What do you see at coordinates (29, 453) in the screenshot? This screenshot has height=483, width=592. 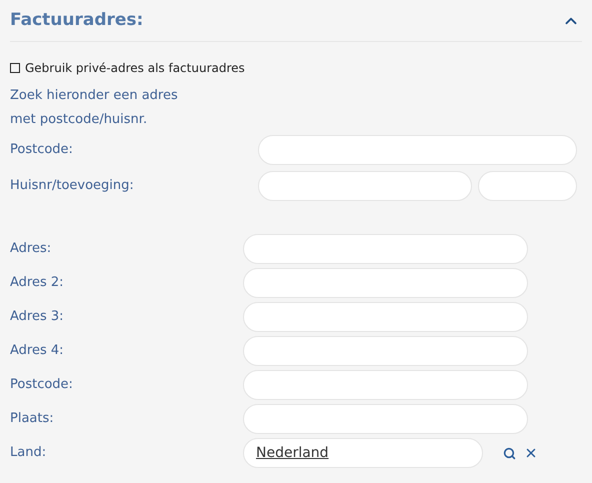 I see `field-label: Land:` at bounding box center [29, 453].